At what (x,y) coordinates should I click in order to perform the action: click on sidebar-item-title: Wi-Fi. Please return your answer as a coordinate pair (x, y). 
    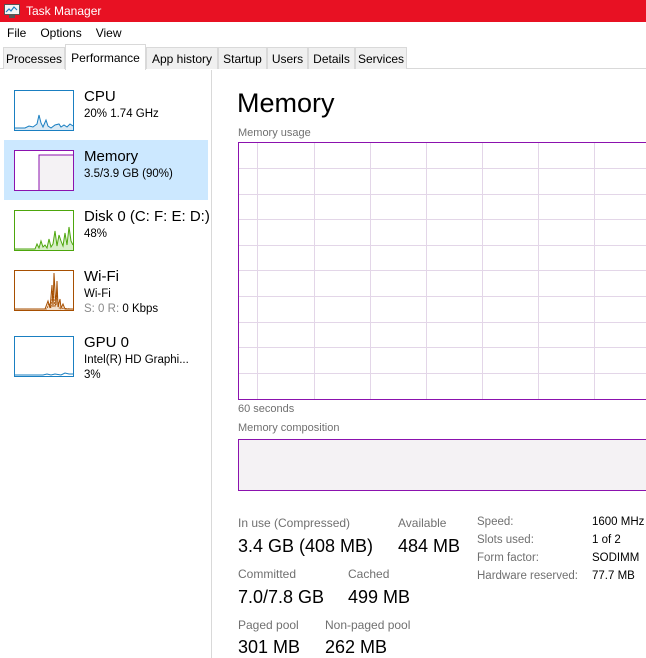
    Looking at the image, I should click on (101, 276).